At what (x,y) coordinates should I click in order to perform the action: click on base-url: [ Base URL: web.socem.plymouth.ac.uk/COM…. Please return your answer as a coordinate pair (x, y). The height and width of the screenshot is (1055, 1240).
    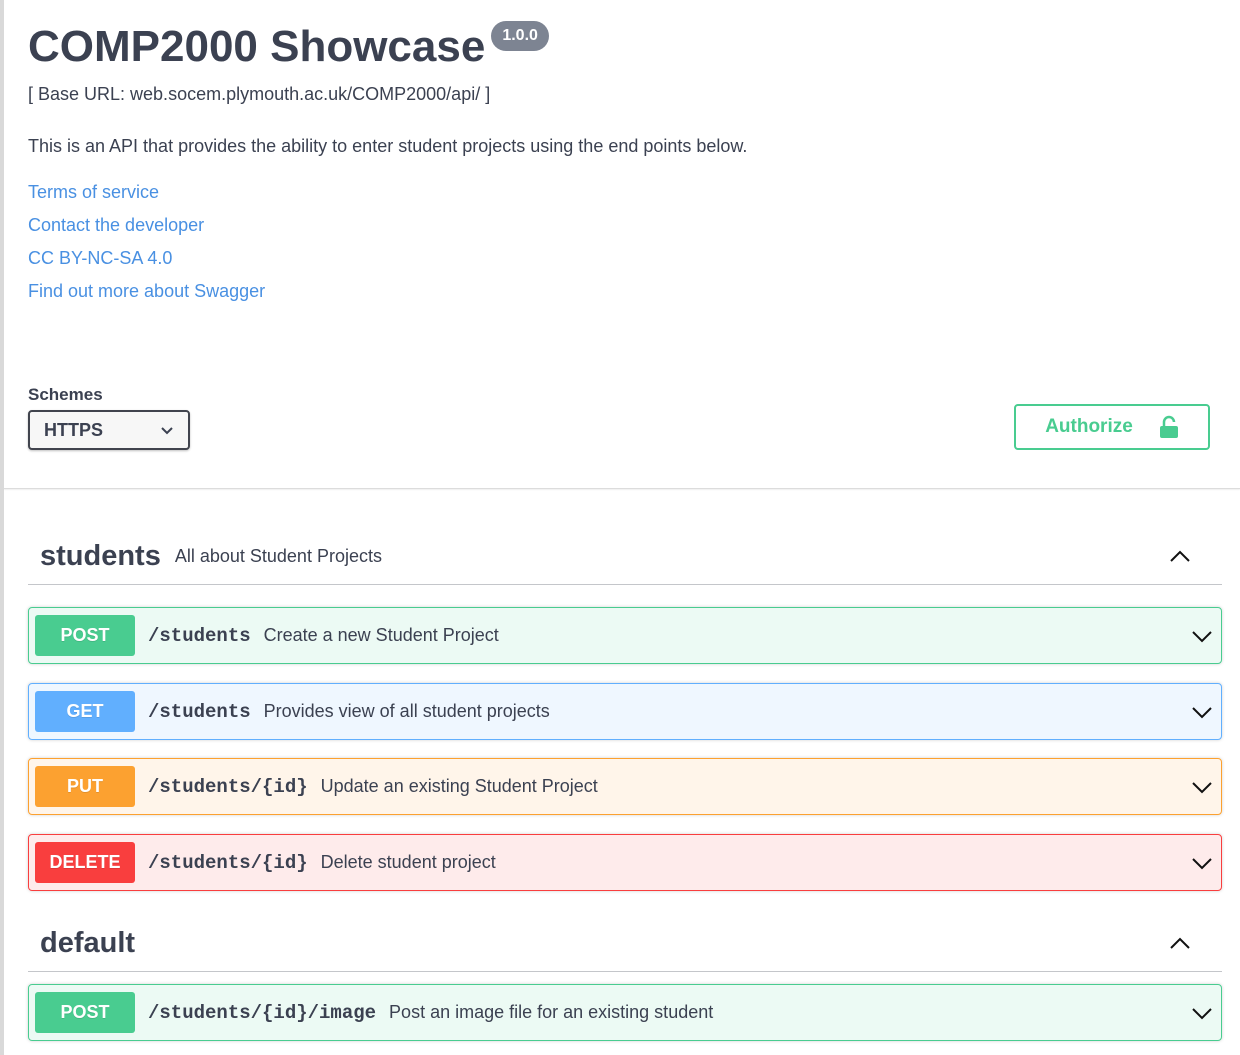
    Looking at the image, I should click on (259, 94).